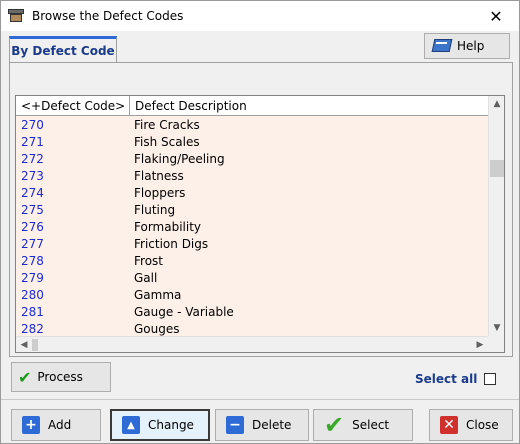  What do you see at coordinates (252, 311) in the screenshot?
I see `table-row: 281 Gauge - Variable` at bounding box center [252, 311].